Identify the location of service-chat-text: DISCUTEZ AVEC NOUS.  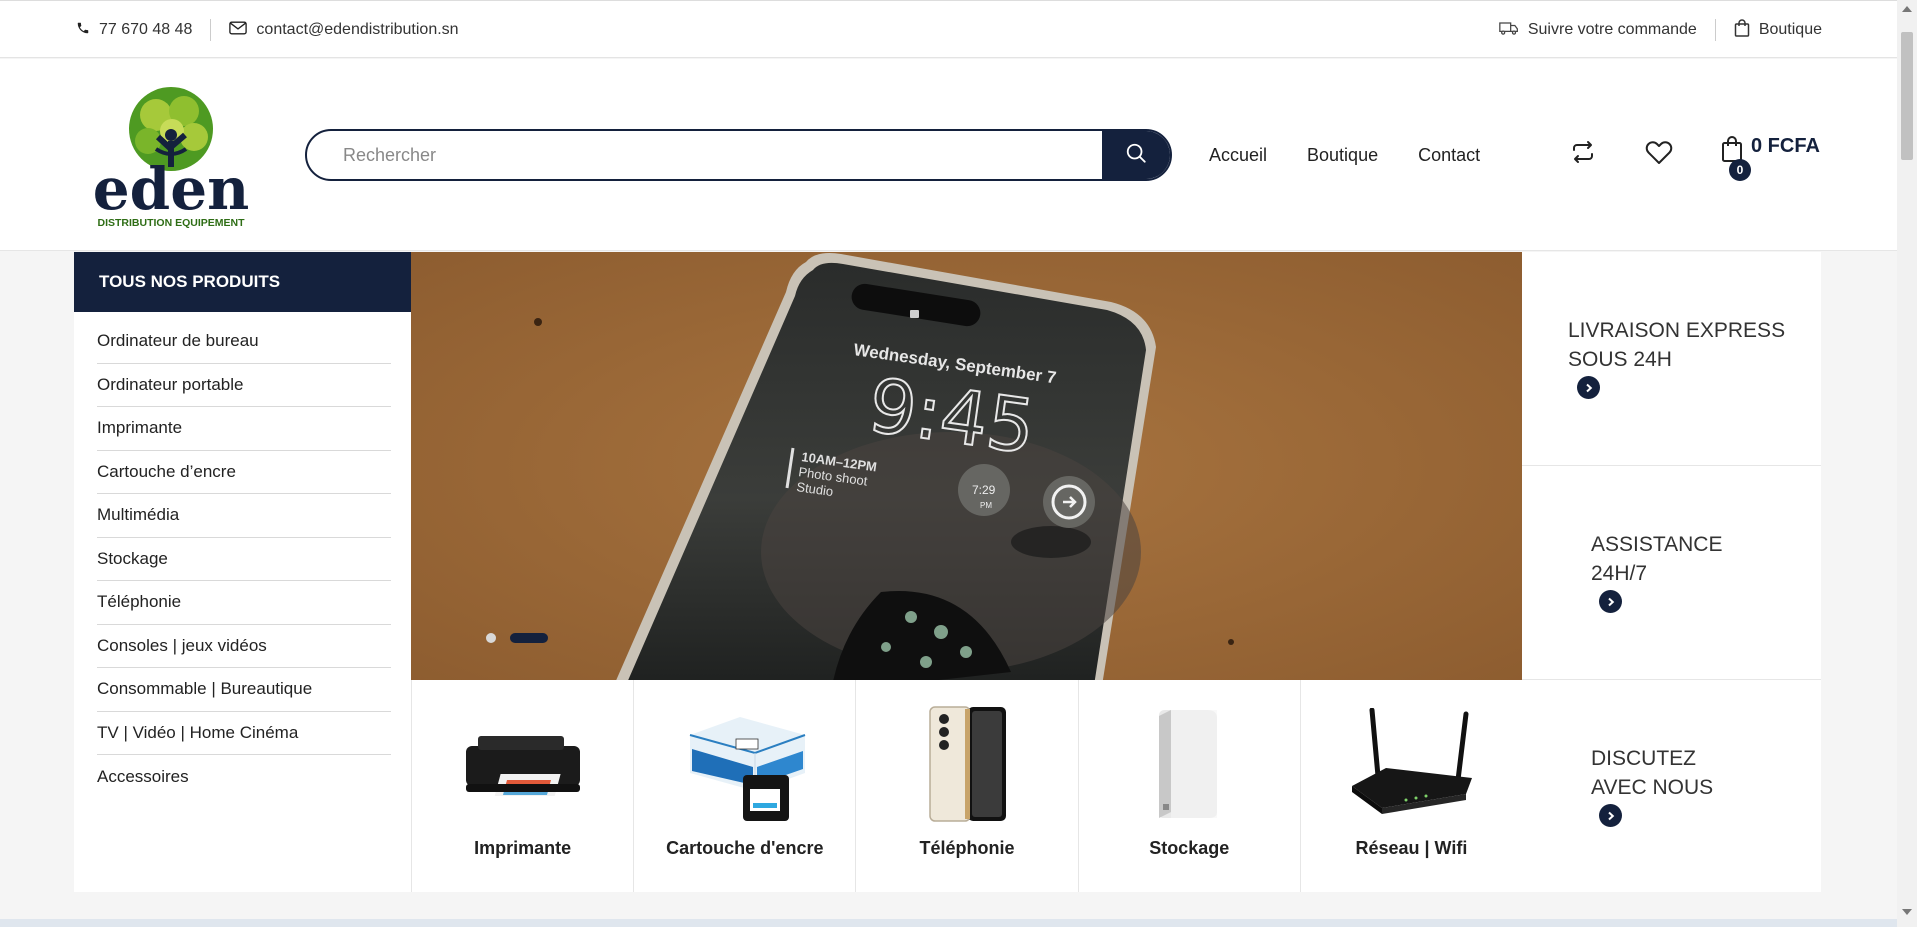
(1652, 773).